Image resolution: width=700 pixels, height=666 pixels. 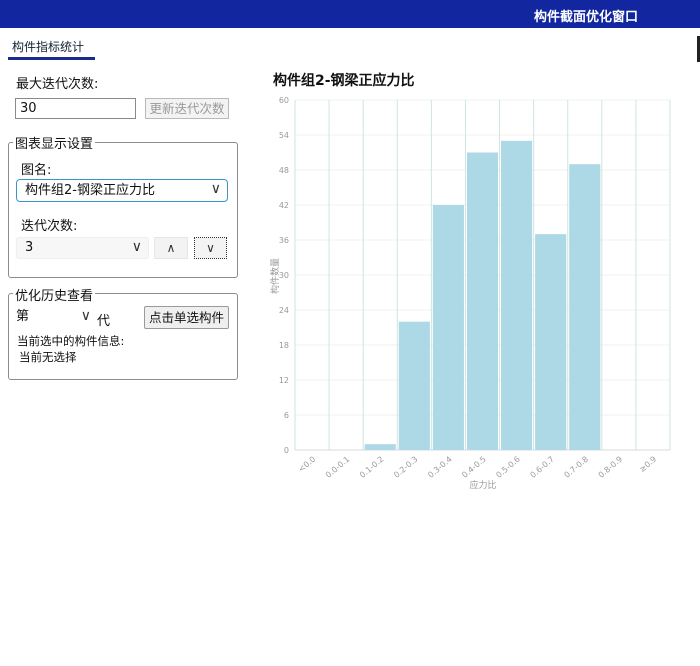 I want to click on tab-strip: 构件指标统计, so click(x=350, y=48).